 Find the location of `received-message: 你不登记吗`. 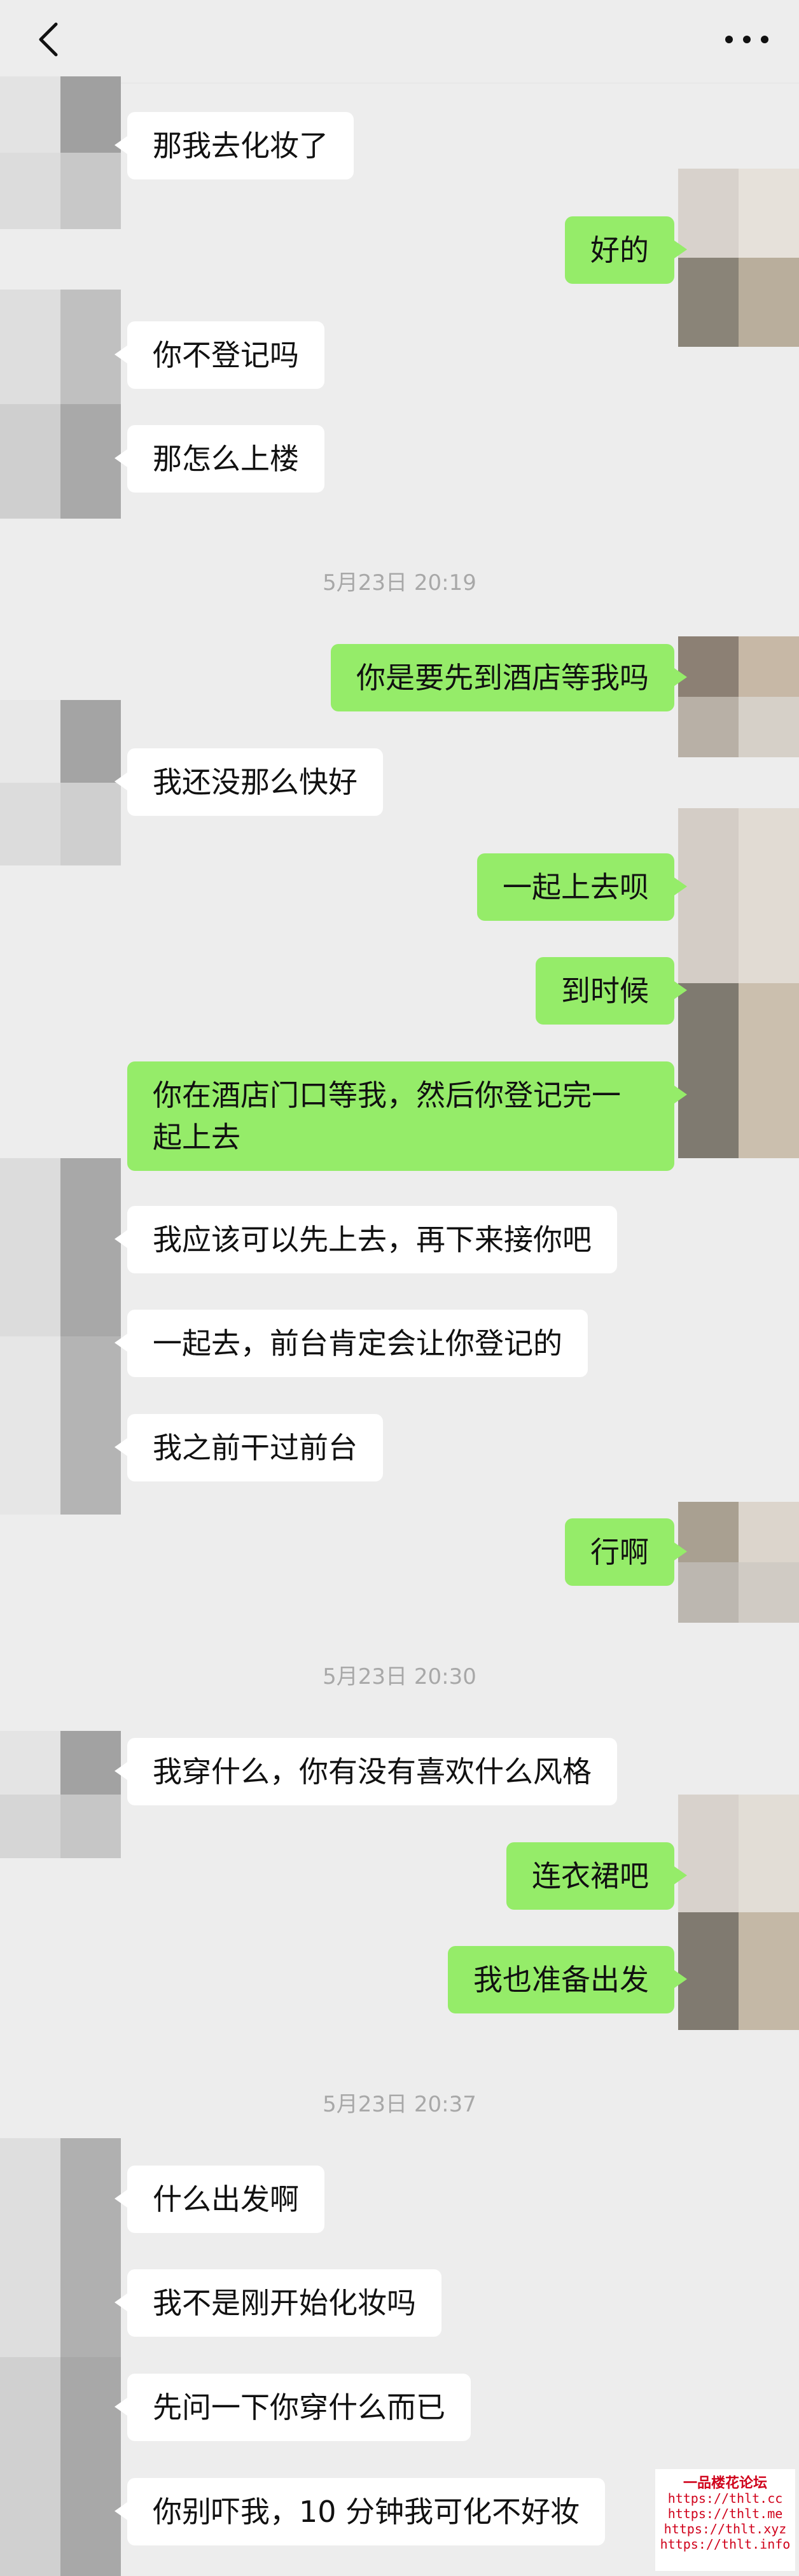

received-message: 你不登记吗 is located at coordinates (219, 355).